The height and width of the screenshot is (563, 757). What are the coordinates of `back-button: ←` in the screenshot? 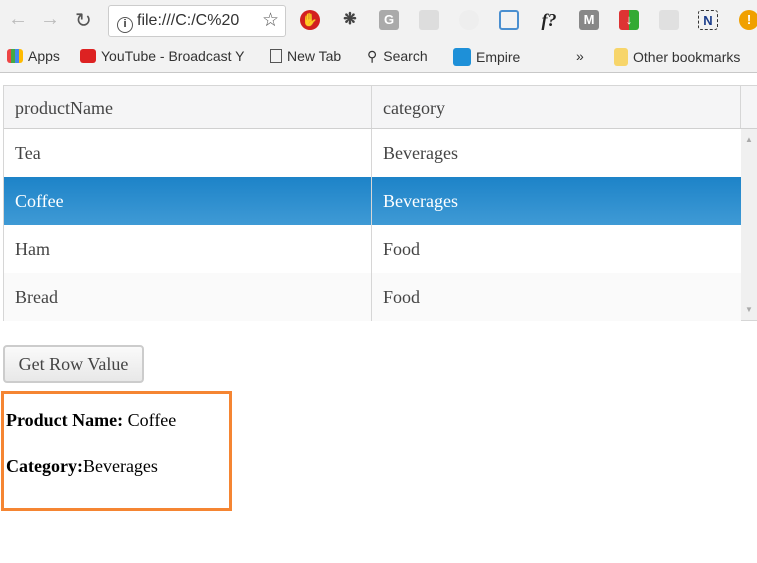 It's located at (18, 19).